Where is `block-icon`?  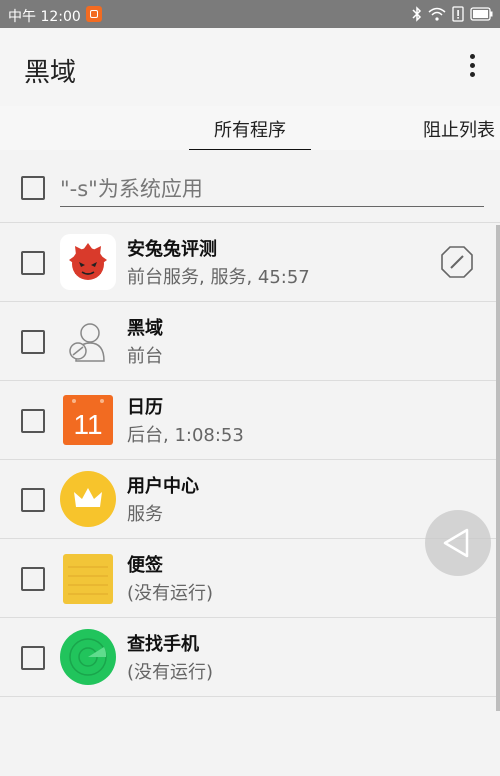 block-icon is located at coordinates (457, 262).